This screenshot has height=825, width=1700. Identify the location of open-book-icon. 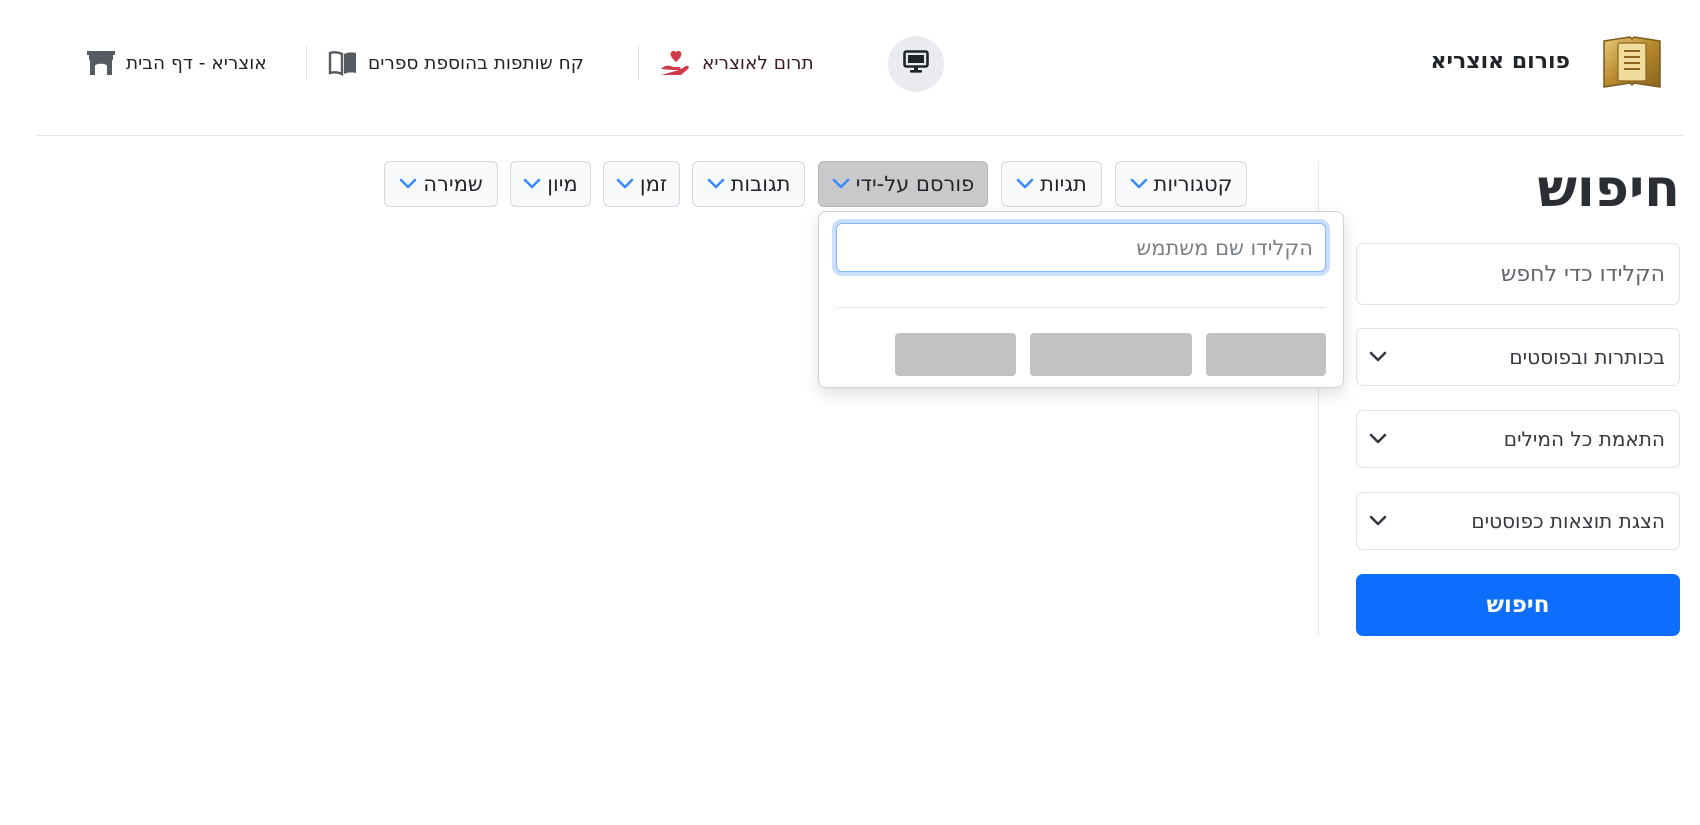
(343, 63).